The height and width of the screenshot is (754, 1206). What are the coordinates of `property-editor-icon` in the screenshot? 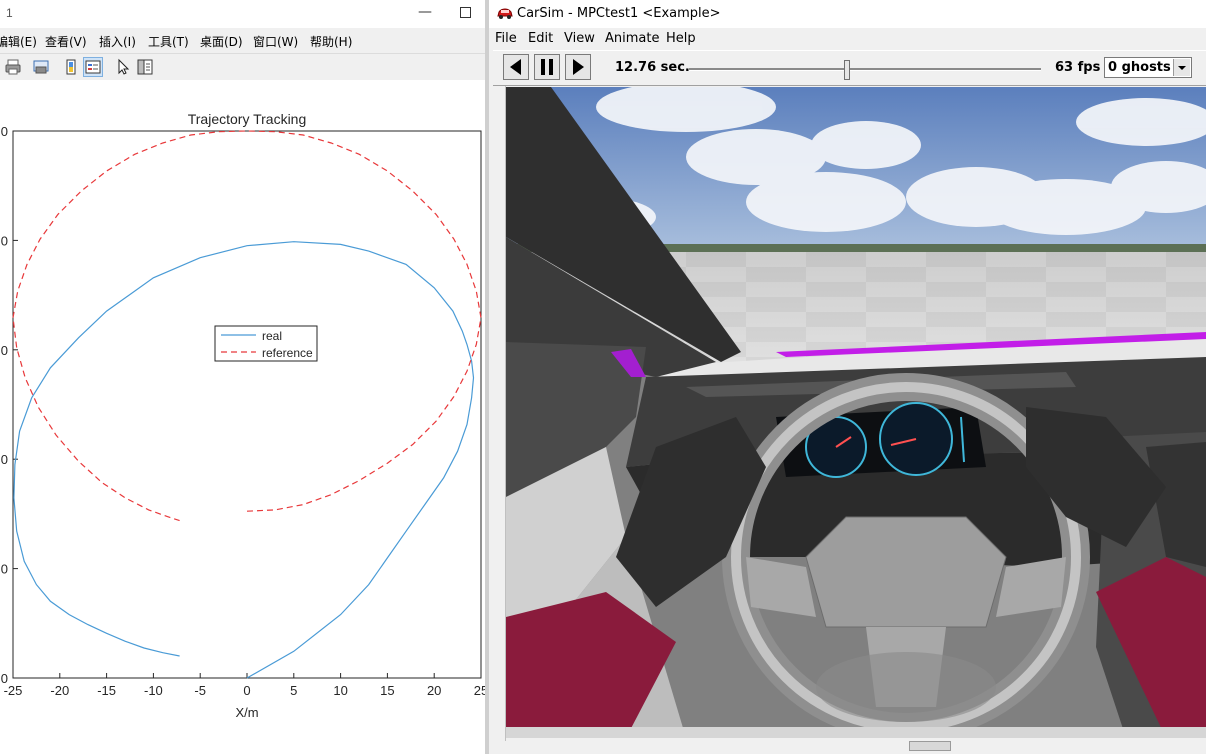 It's located at (145, 67).